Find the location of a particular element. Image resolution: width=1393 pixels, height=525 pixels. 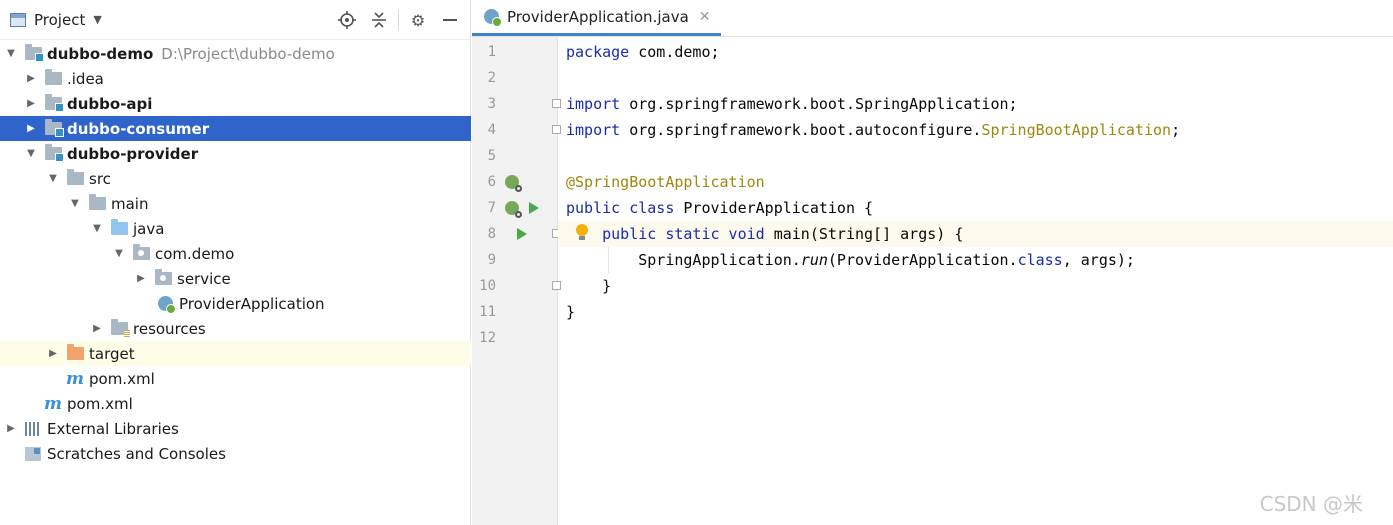

close-icon: ✕ is located at coordinates (705, 17).